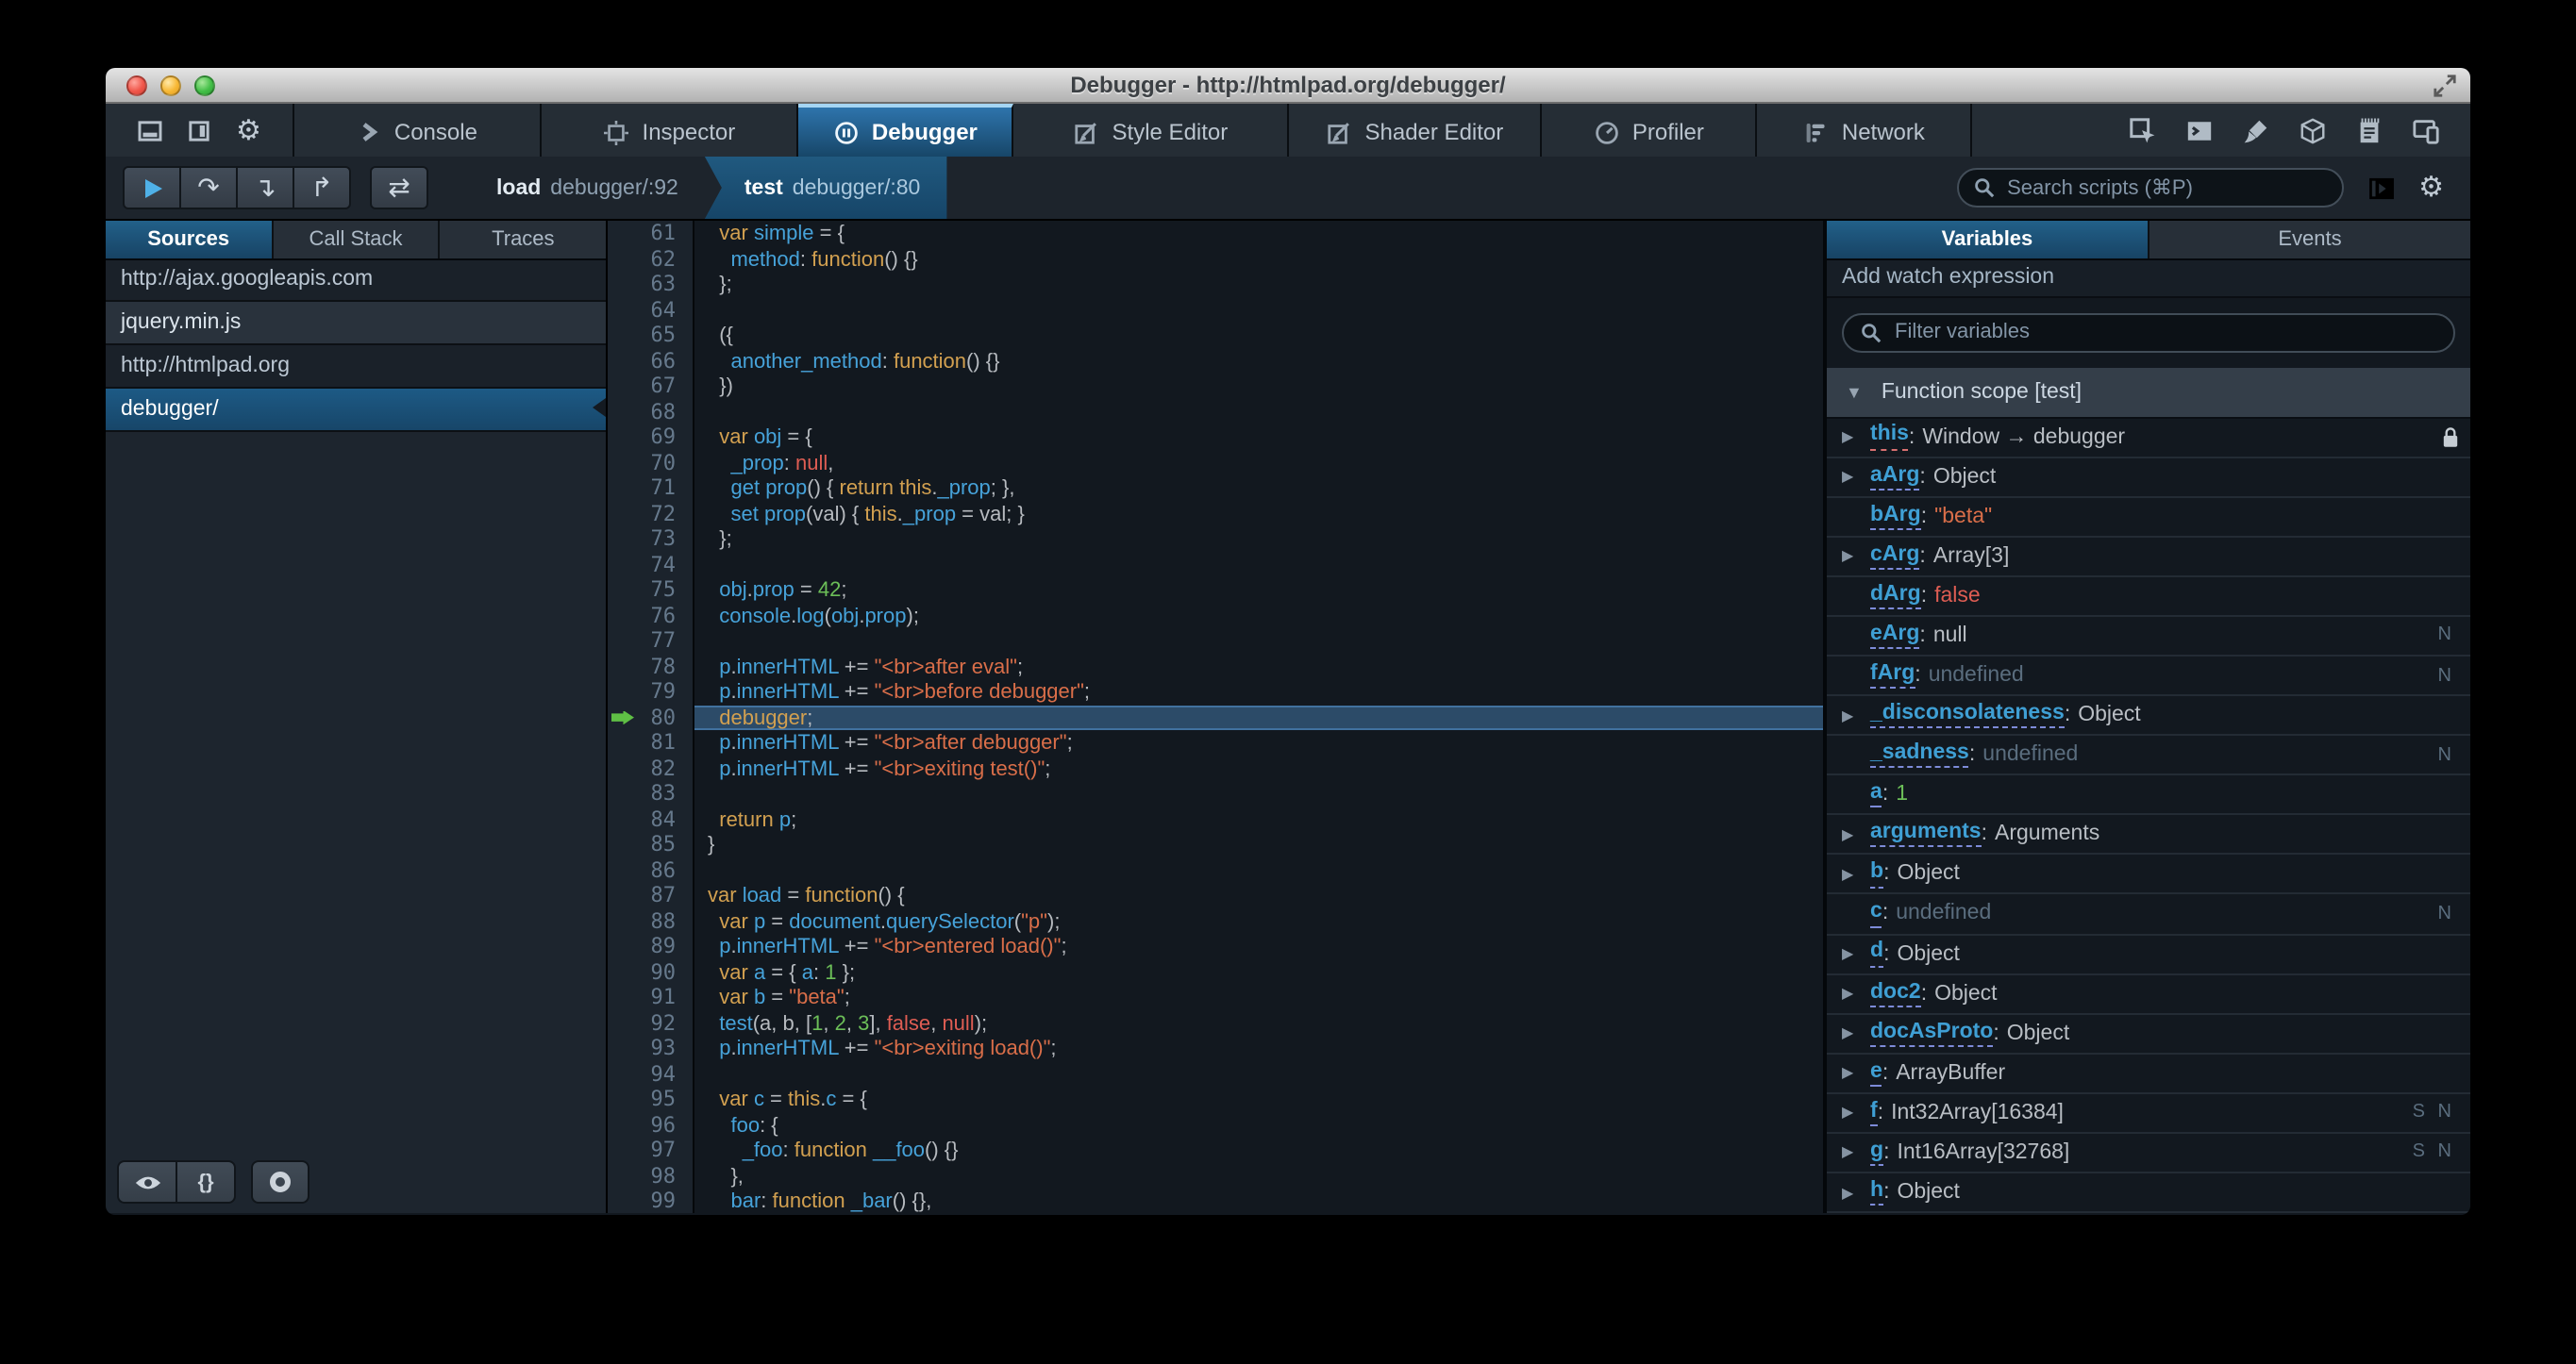 The height and width of the screenshot is (1364, 2576). I want to click on tab-shader-editor: Shader Editor, so click(1416, 130).